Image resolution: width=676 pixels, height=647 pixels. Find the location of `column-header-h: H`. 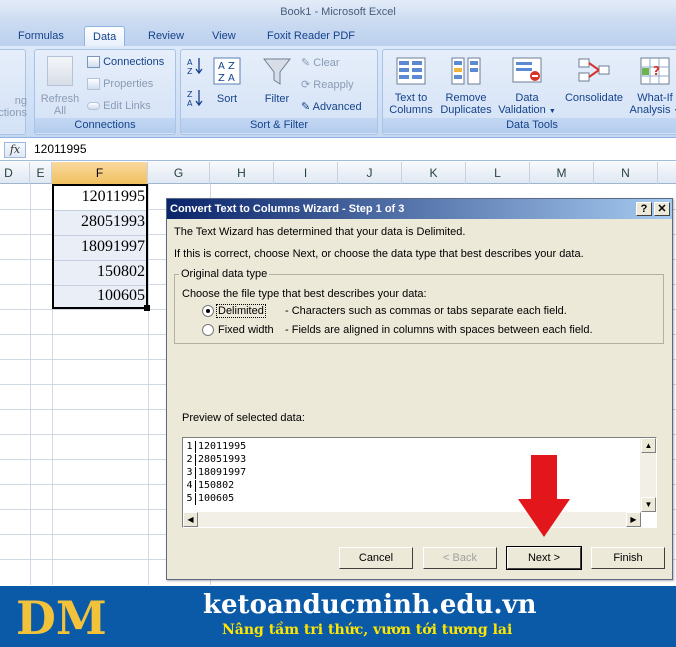

column-header-h: H is located at coordinates (242, 173).